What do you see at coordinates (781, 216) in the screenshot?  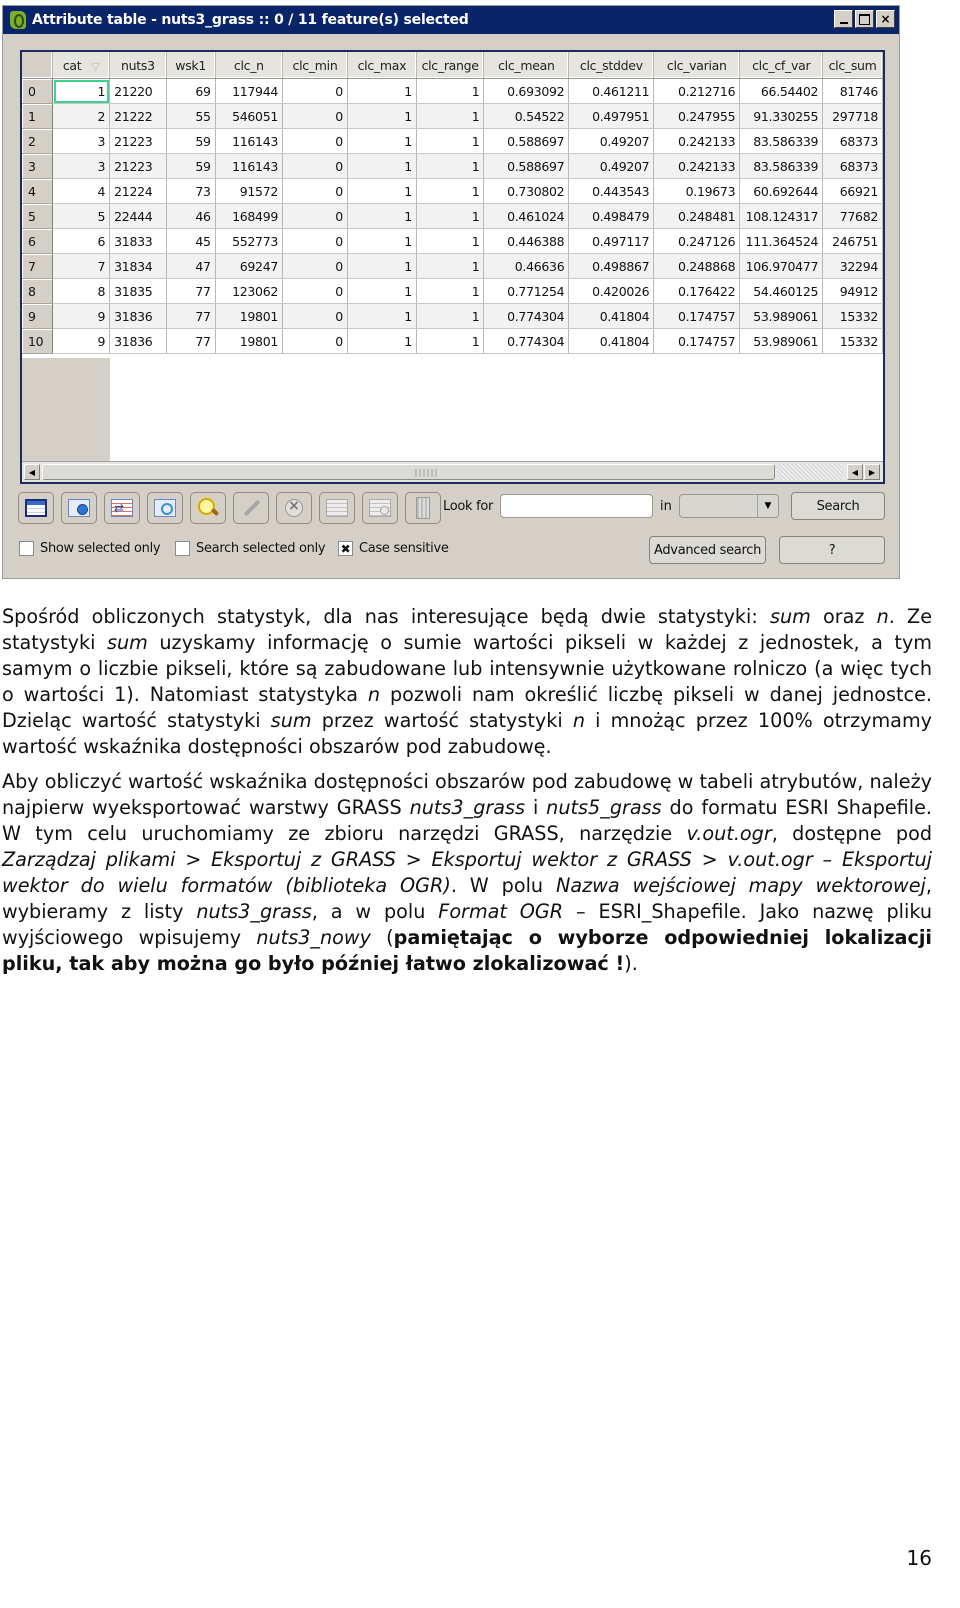 I see `table-cell-clc-cf-var: 108.124317` at bounding box center [781, 216].